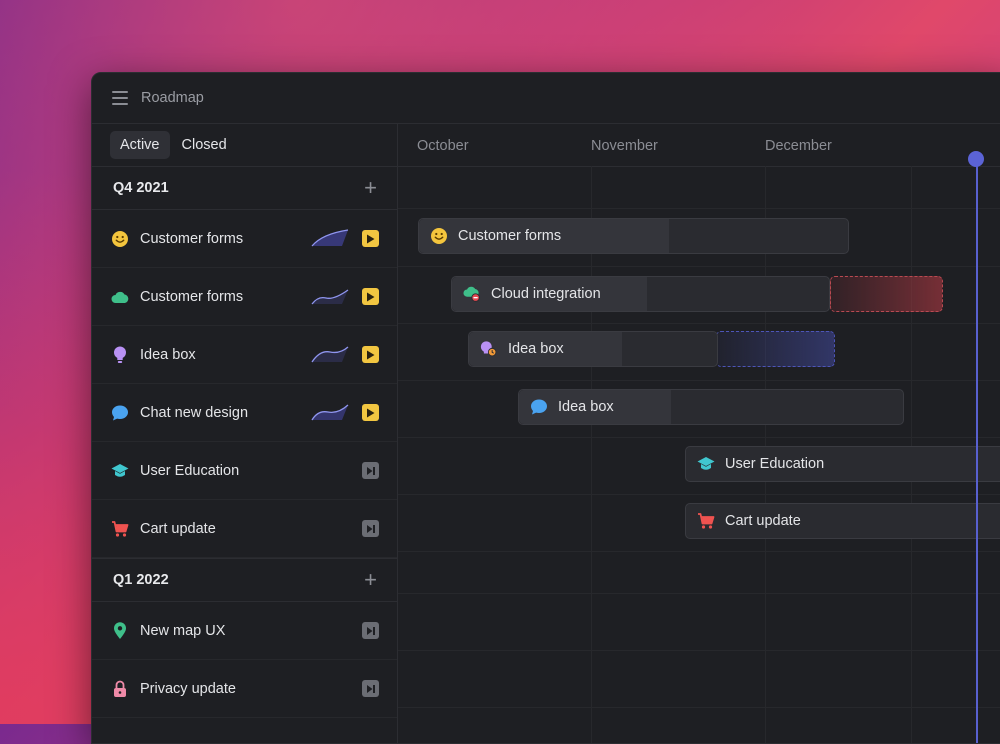 The image size is (1000, 744). I want to click on list-item-label: User Education, so click(190, 470).